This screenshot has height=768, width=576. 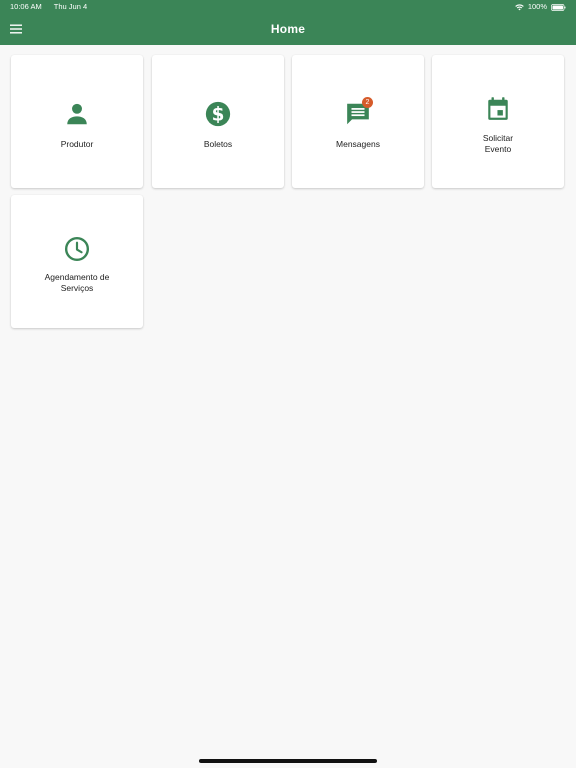 I want to click on tile-label: Solicitar Evento, so click(x=498, y=143).